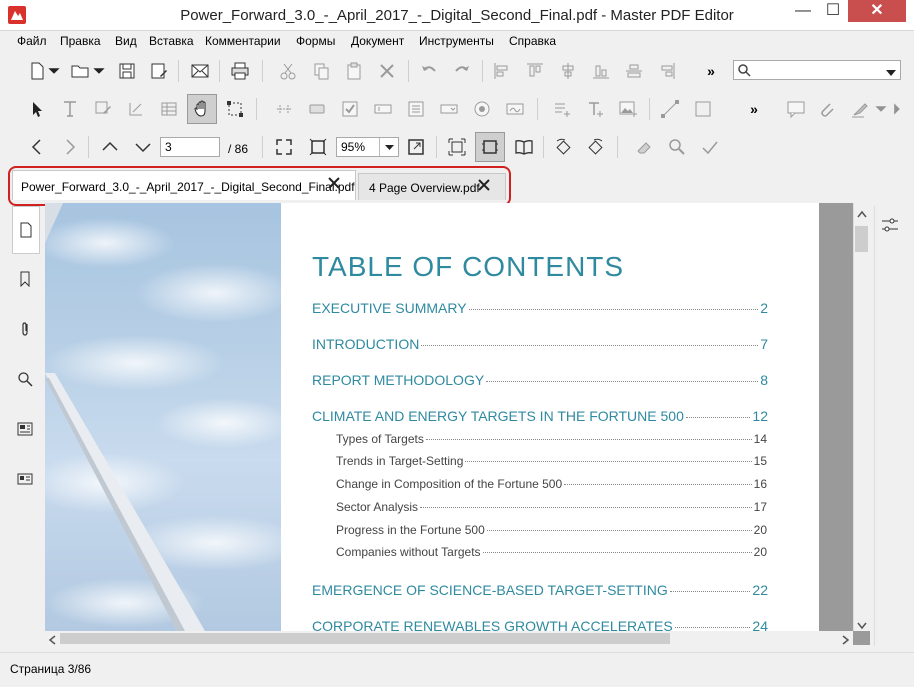  Describe the element at coordinates (890, 226) in the screenshot. I see `properties-panel-icon` at that location.